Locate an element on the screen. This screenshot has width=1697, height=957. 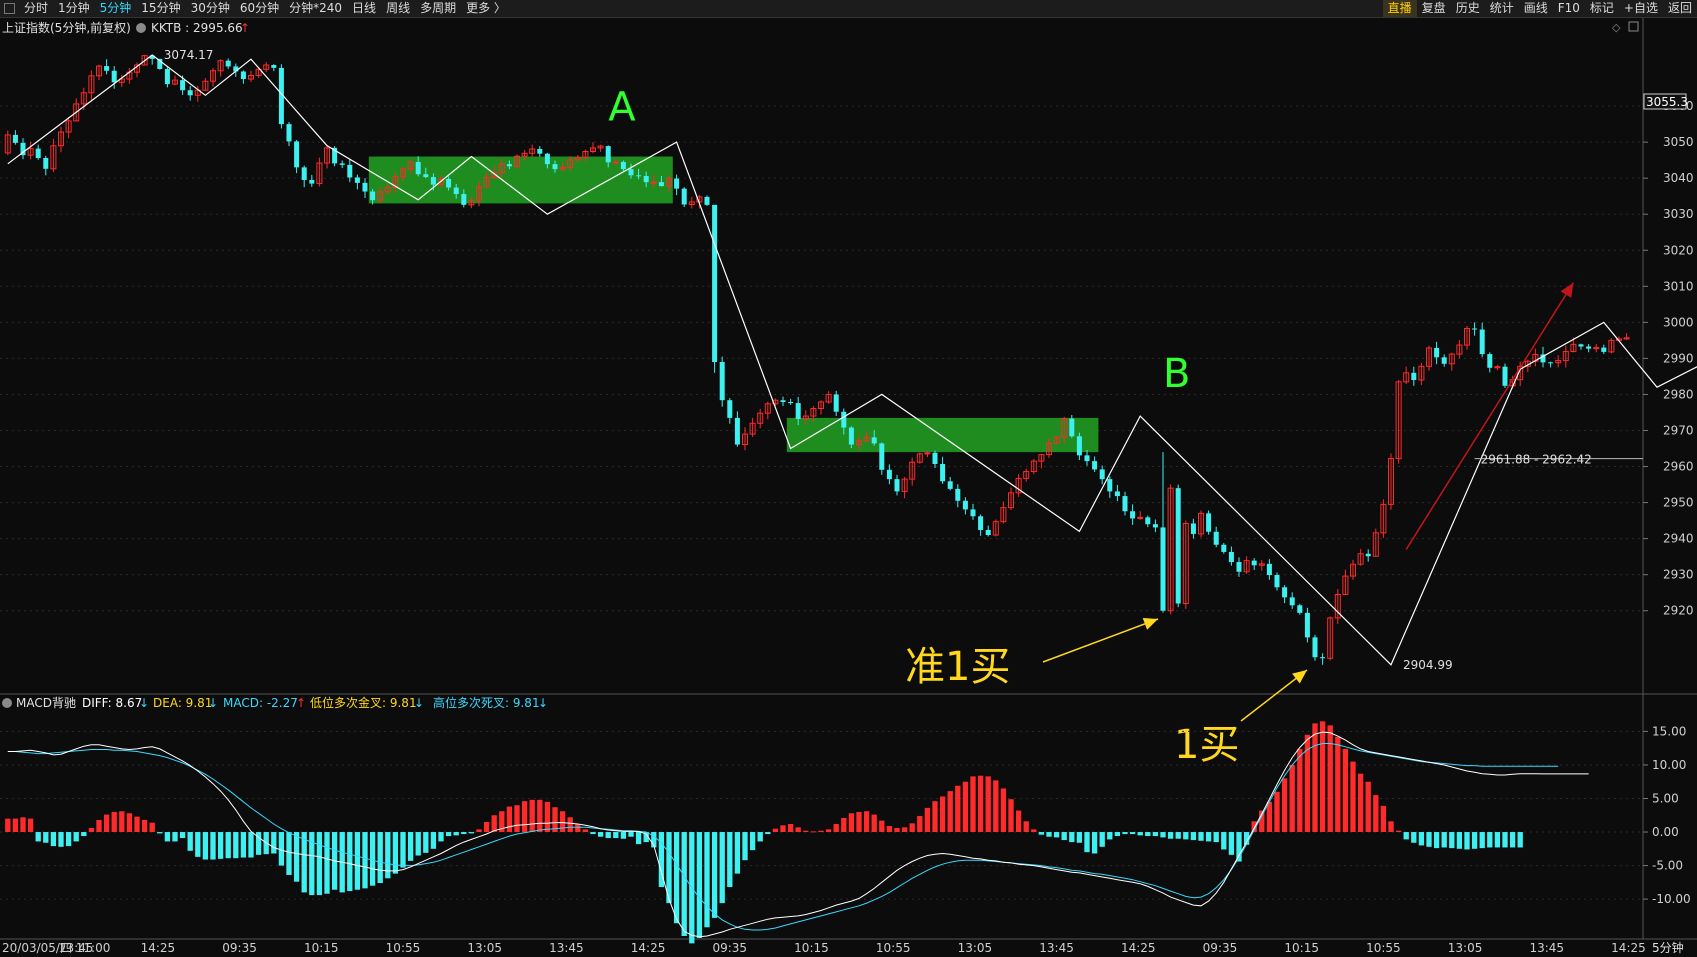
price-tick-label: 3020 is located at coordinates (1678, 250).